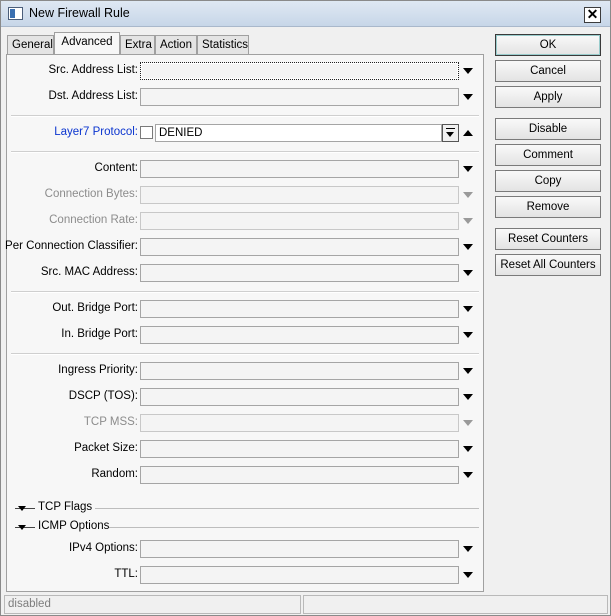 The height and width of the screenshot is (616, 611). What do you see at coordinates (468, 575) in the screenshot?
I see `ttl-dropdown-icon` at bounding box center [468, 575].